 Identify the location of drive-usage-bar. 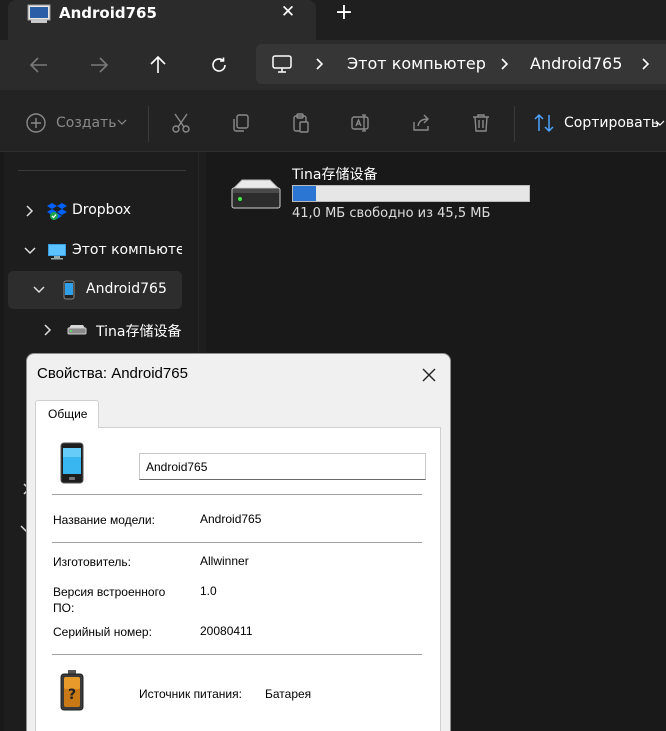
(411, 193).